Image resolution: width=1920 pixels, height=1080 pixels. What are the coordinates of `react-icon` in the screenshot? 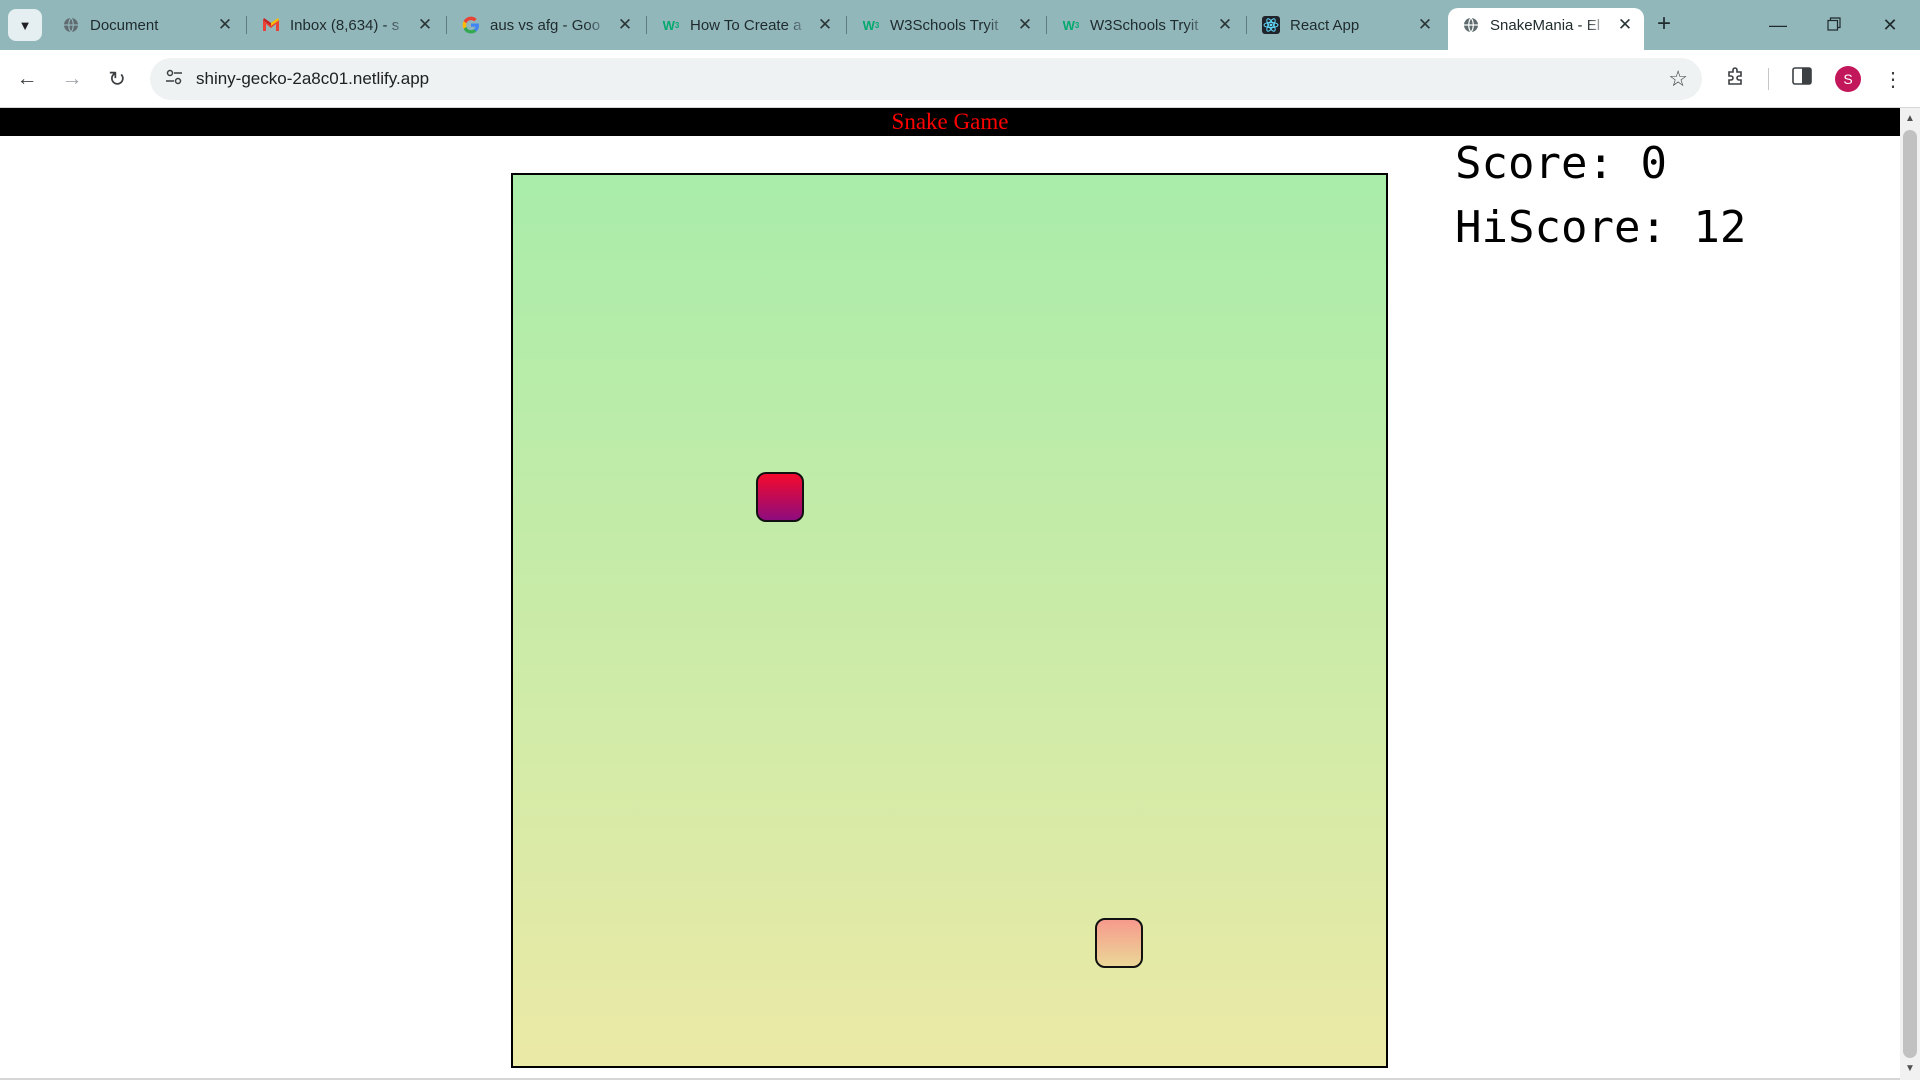 It's located at (1271, 25).